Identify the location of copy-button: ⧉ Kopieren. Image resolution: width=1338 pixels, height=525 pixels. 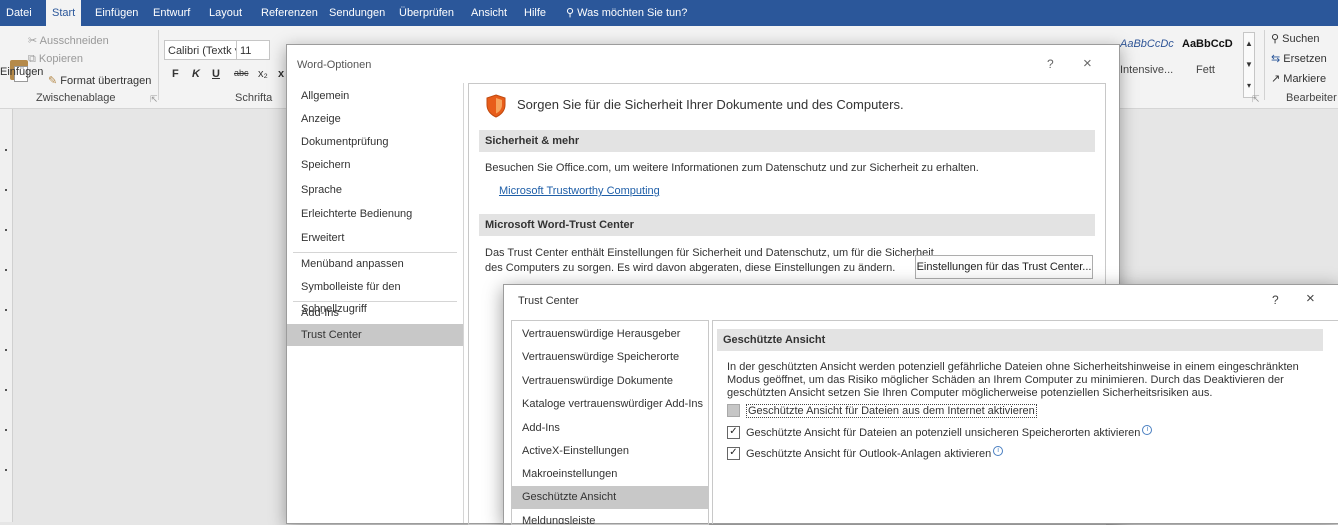
(55, 59).